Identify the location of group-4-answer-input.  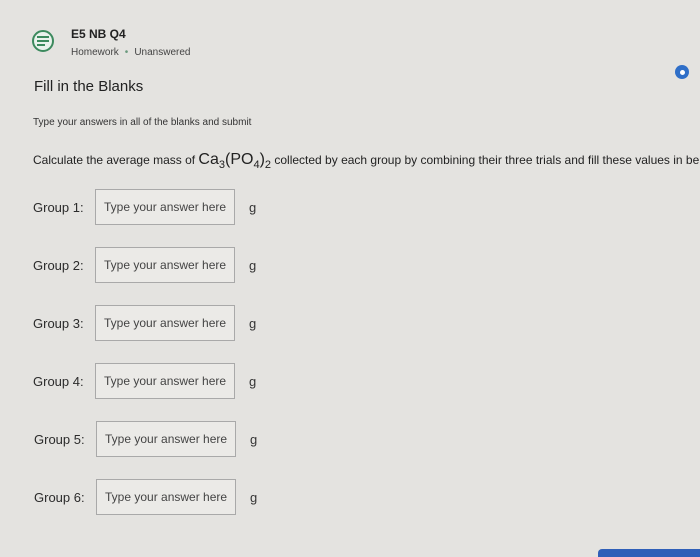
(165, 381).